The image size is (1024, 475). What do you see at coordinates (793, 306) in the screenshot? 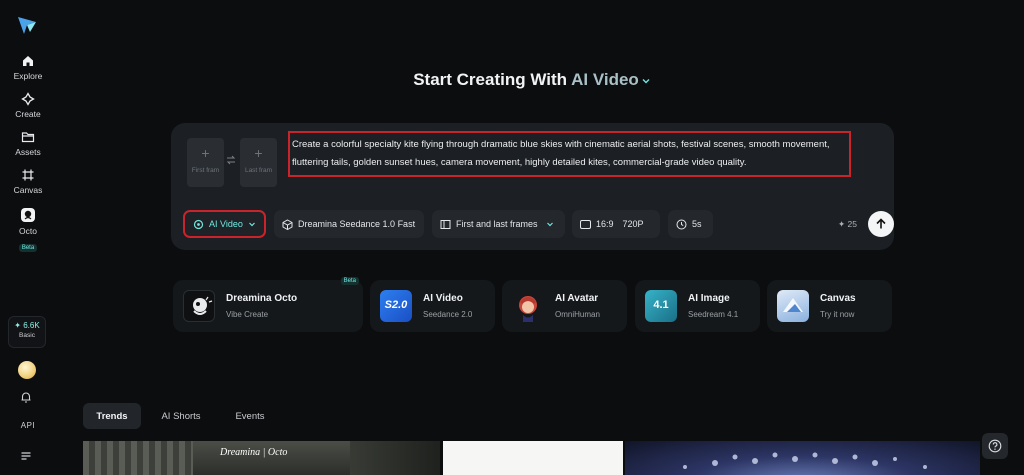
I see `canvas-thumbnail-icon` at bounding box center [793, 306].